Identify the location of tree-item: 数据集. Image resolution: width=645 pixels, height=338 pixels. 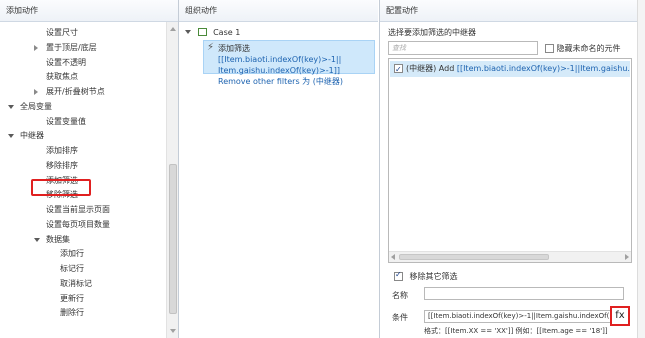
(80, 240).